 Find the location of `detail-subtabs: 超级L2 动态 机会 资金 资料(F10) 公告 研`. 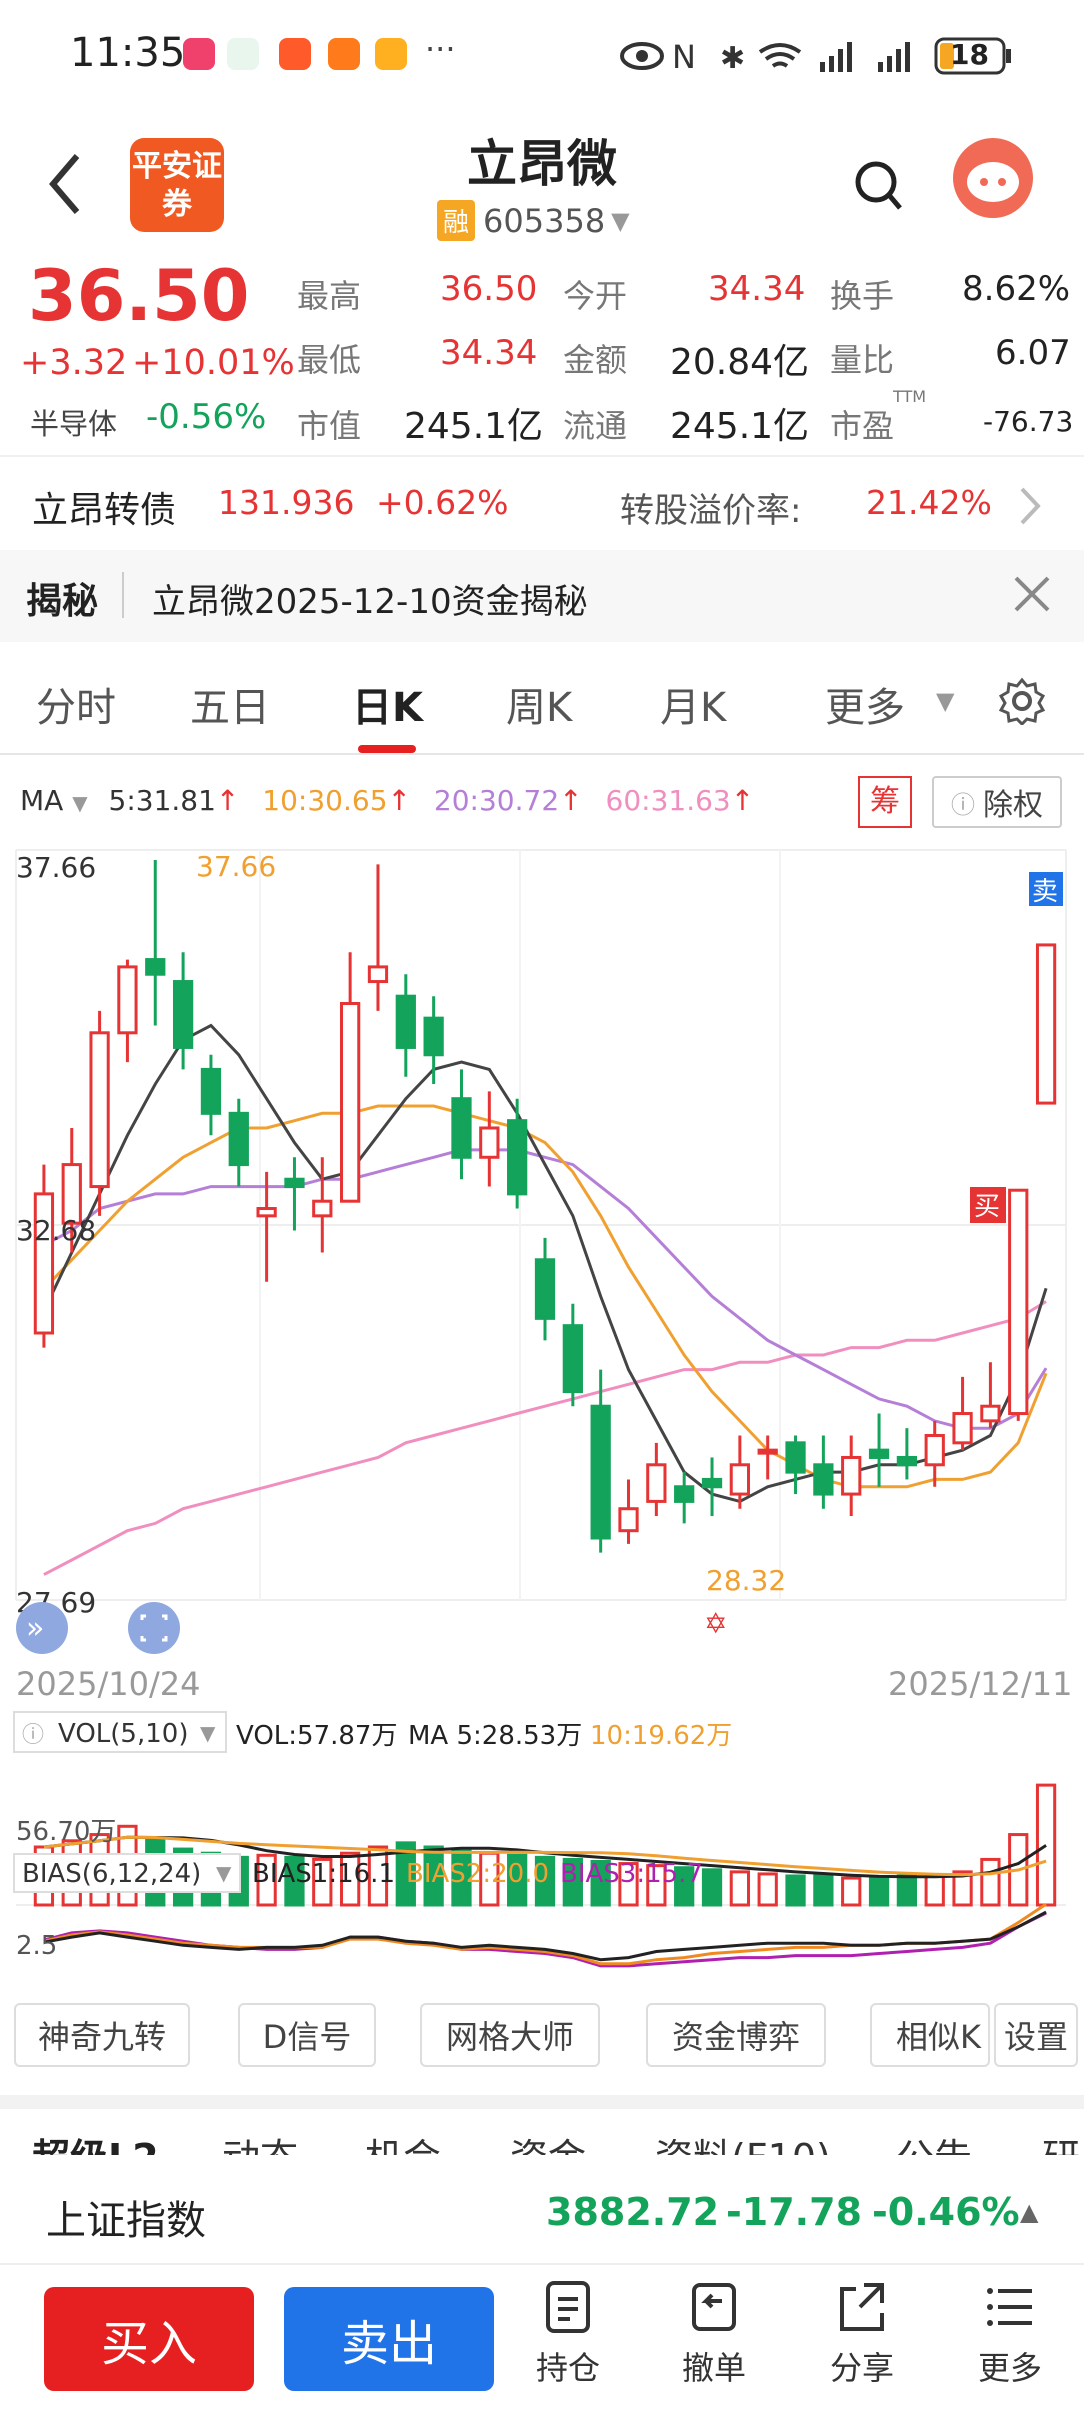

detail-subtabs: 超级L2 动态 机会 资金 资料(F10) 公告 研 is located at coordinates (542, 2125).